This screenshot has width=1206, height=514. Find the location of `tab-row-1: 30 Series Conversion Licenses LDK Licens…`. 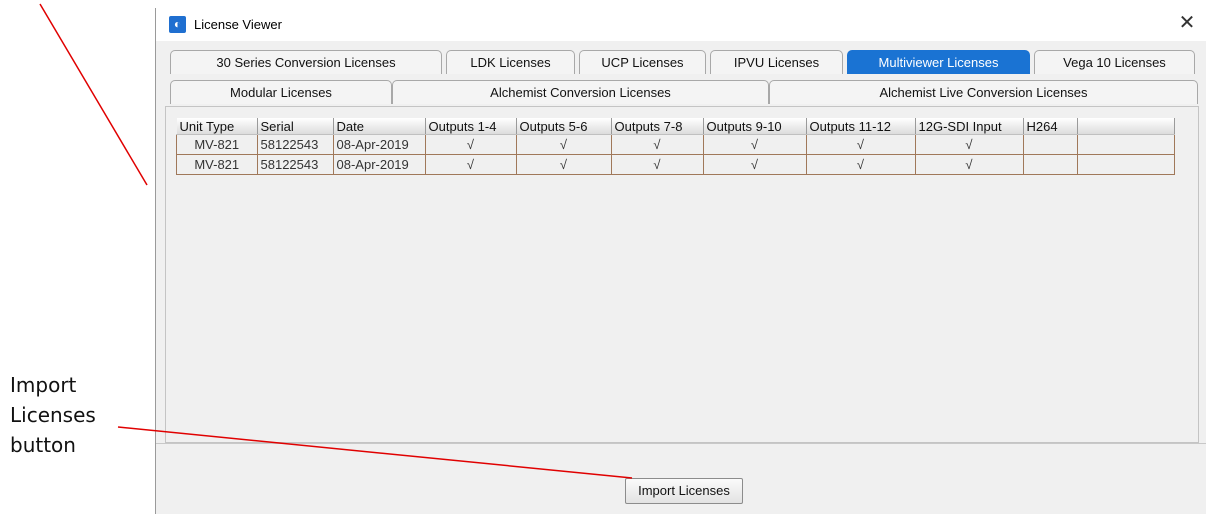

tab-row-1: 30 Series Conversion Licenses LDK Licens… is located at coordinates (684, 62).